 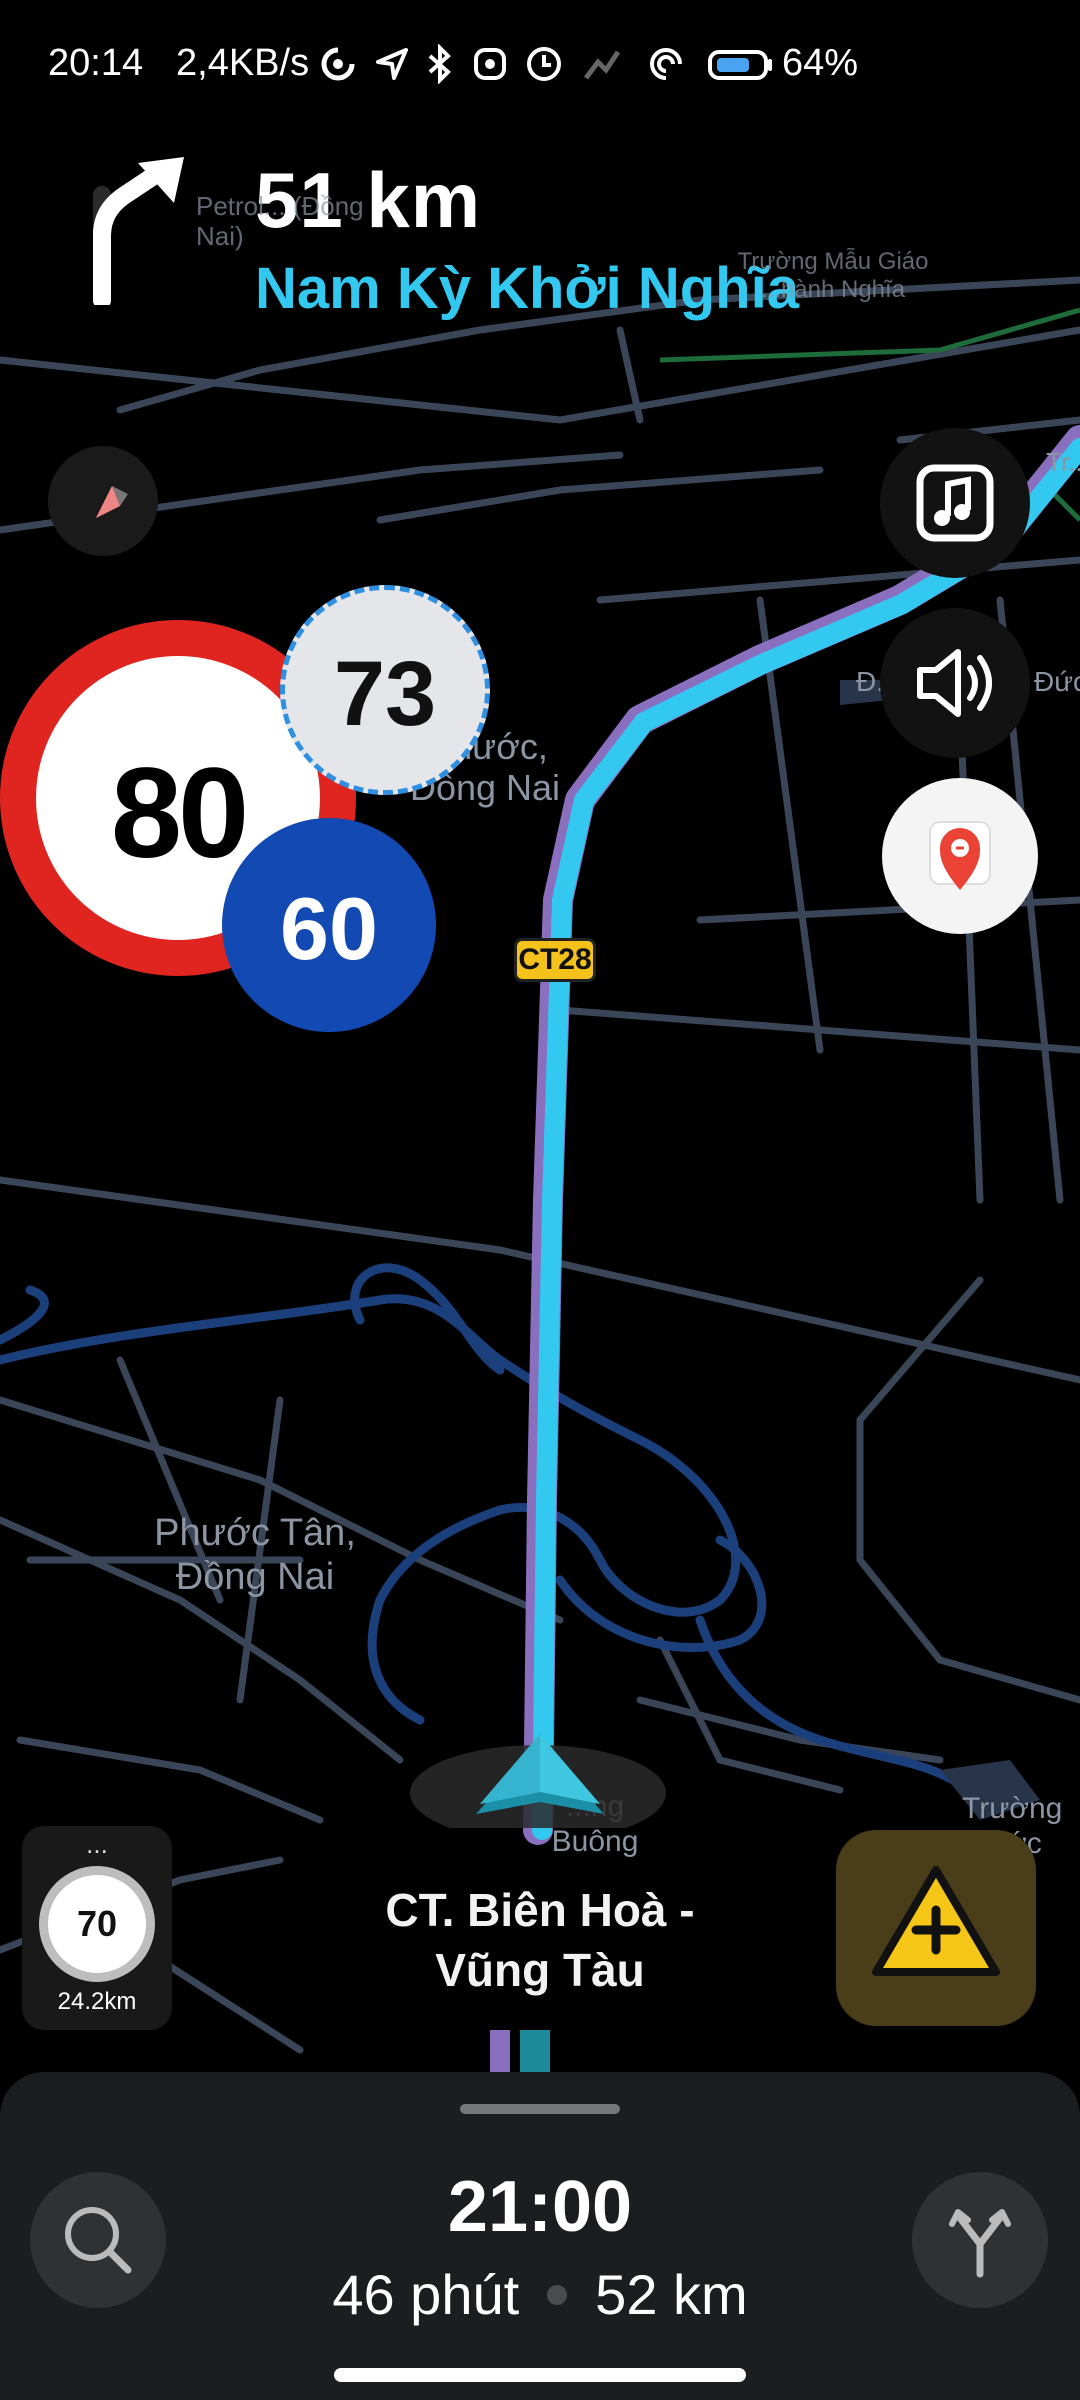 I want to click on current-speed-badge: 73, so click(x=385, y=690).